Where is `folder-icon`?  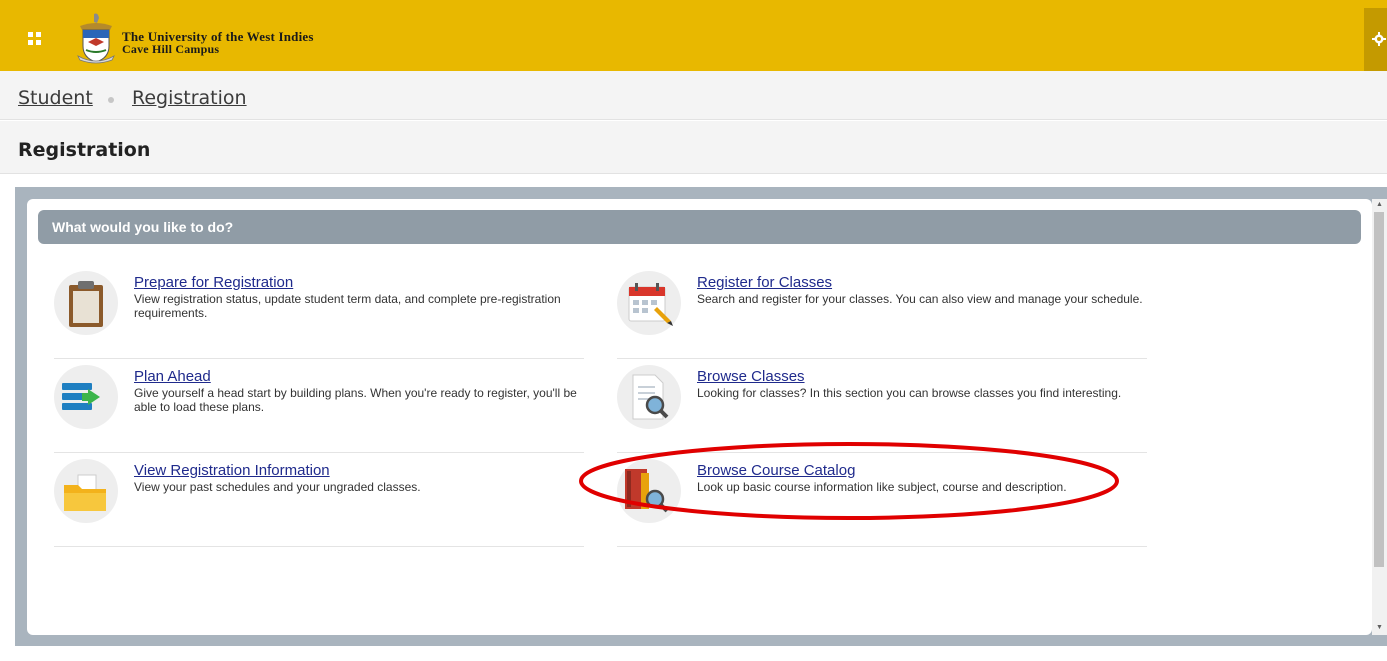 folder-icon is located at coordinates (86, 491).